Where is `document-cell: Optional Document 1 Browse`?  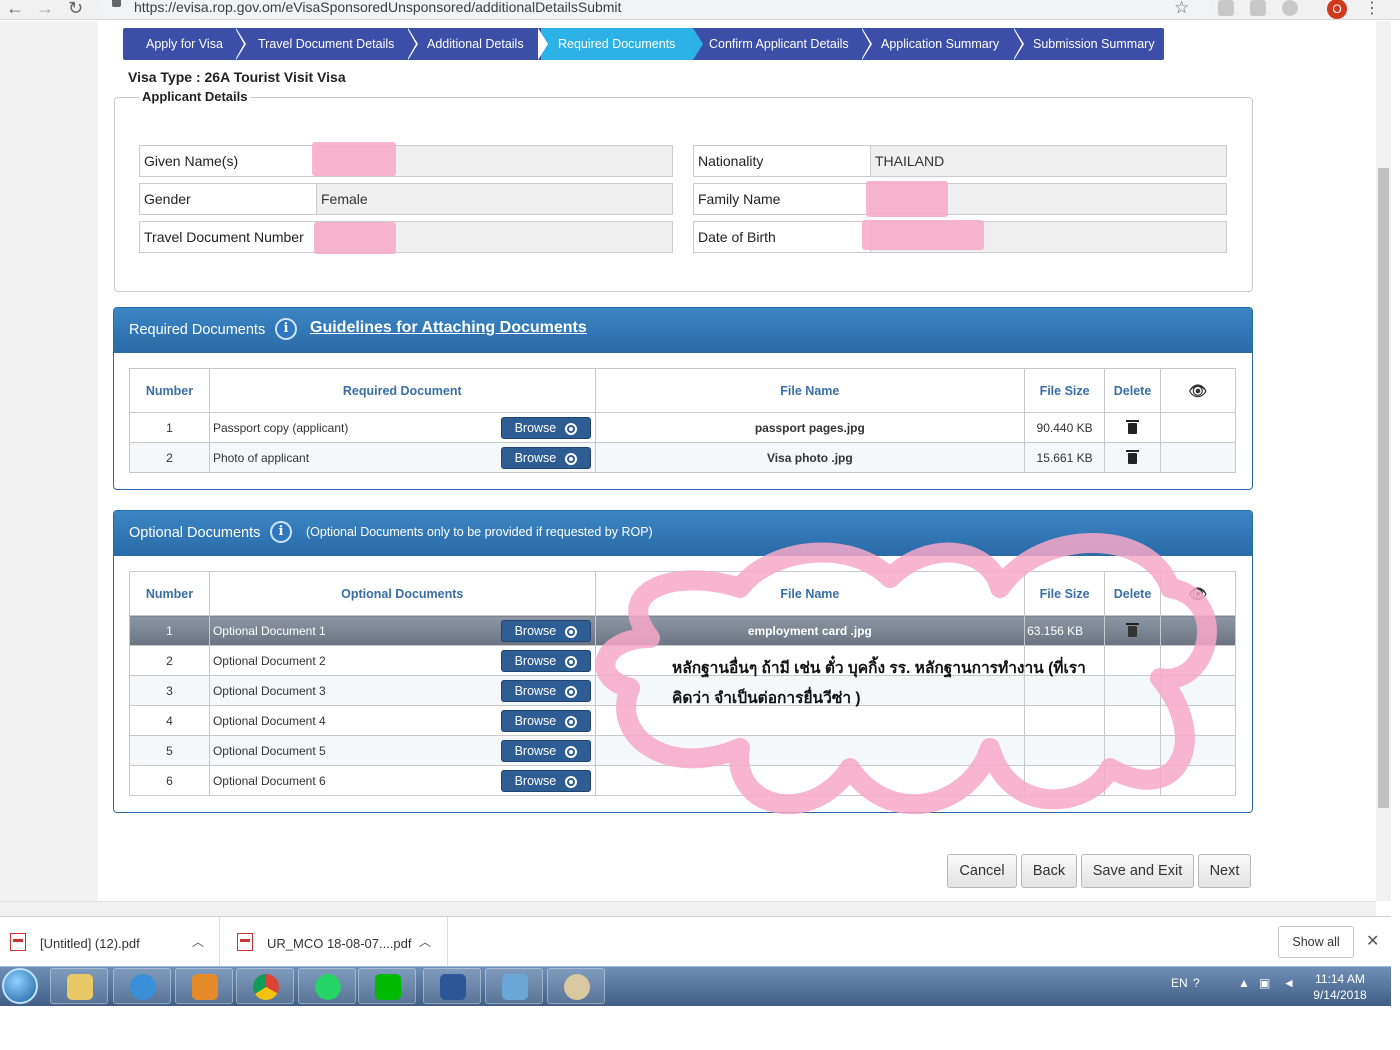
document-cell: Optional Document 1 Browse is located at coordinates (402, 630).